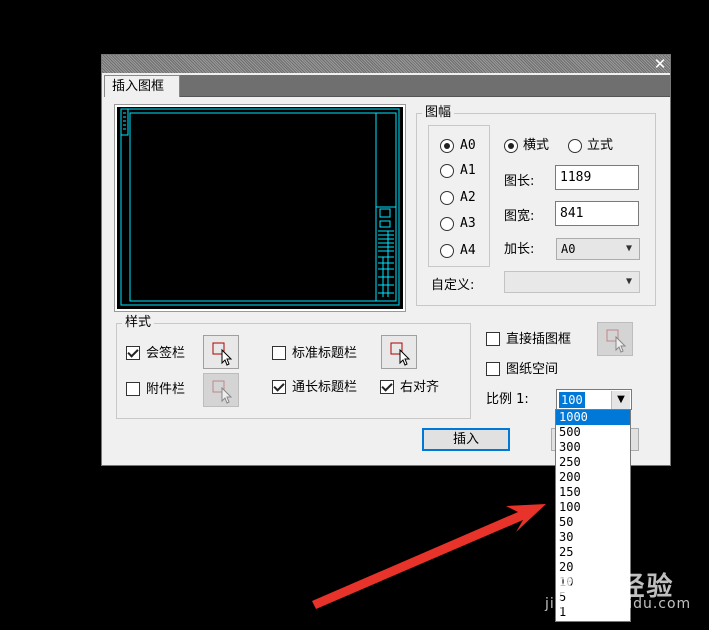  Describe the element at coordinates (618, 604) in the screenshot. I see `watermark-url: jingyan.baidu.com` at that location.